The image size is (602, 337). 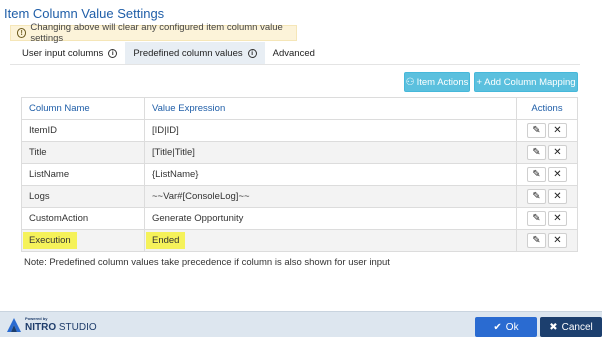 I want to click on highlighted-text: Execution, so click(x=50, y=240).